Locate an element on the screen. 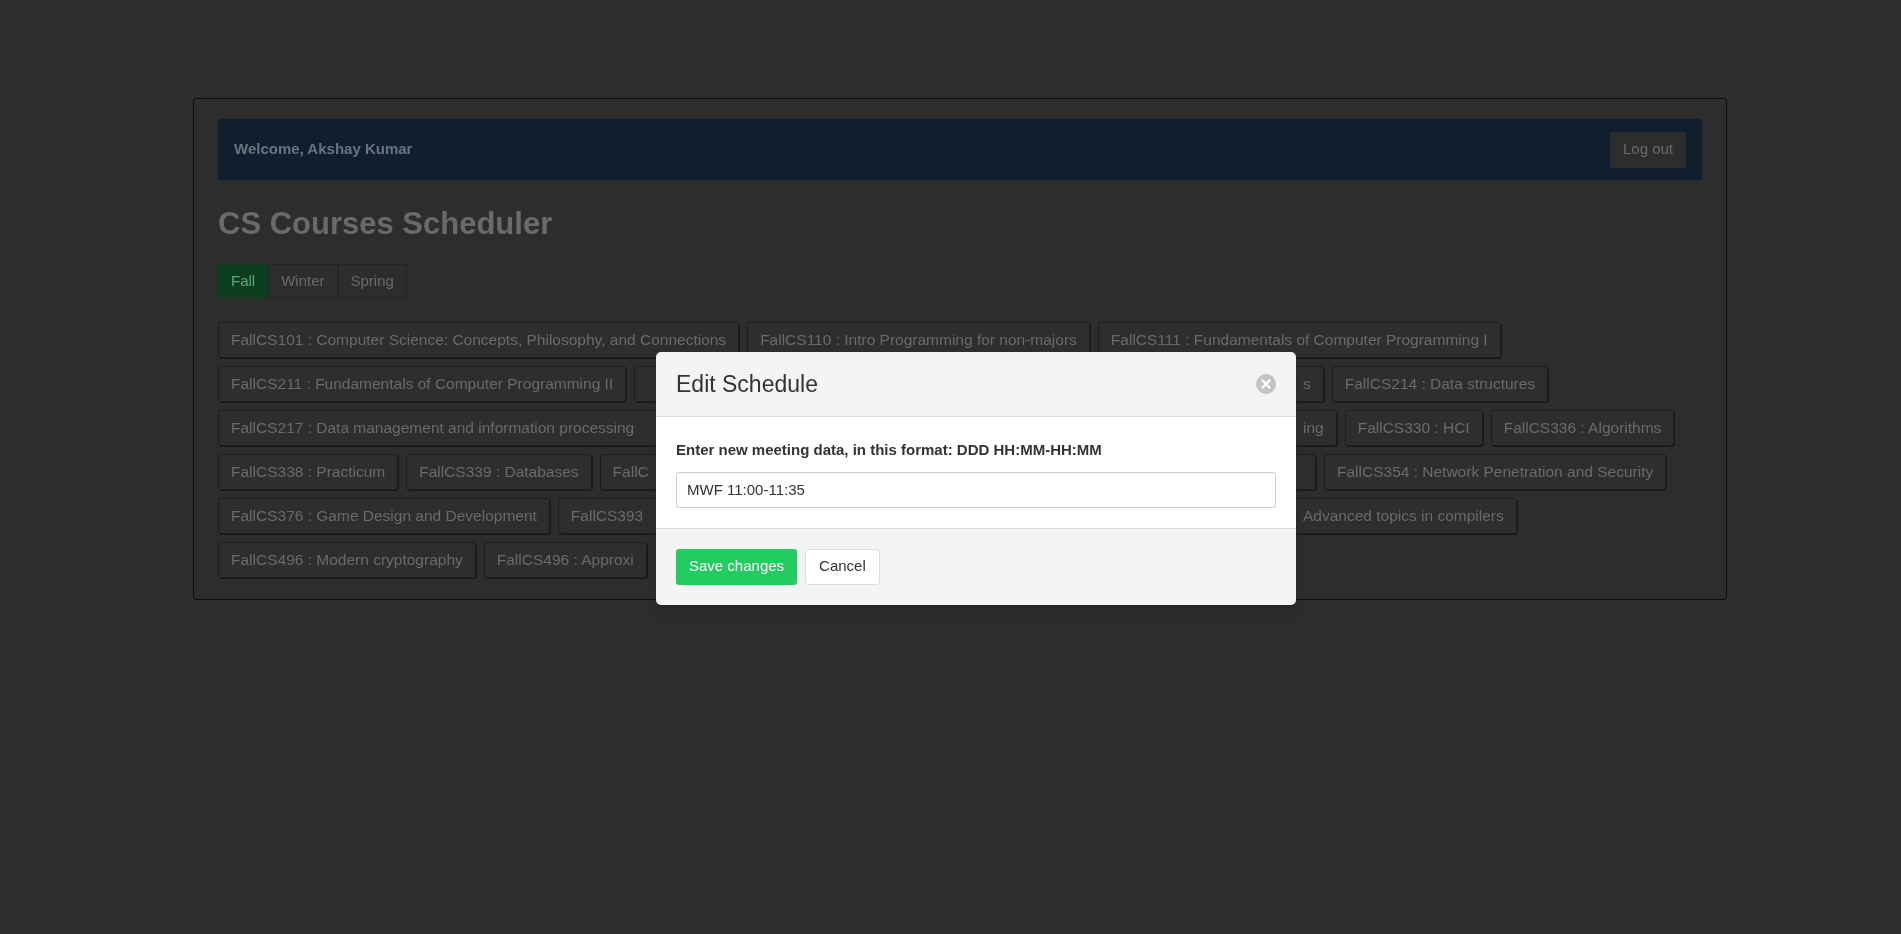 This screenshot has width=1901, height=934. course-button: FallCS214 : Data structures is located at coordinates (1440, 384).